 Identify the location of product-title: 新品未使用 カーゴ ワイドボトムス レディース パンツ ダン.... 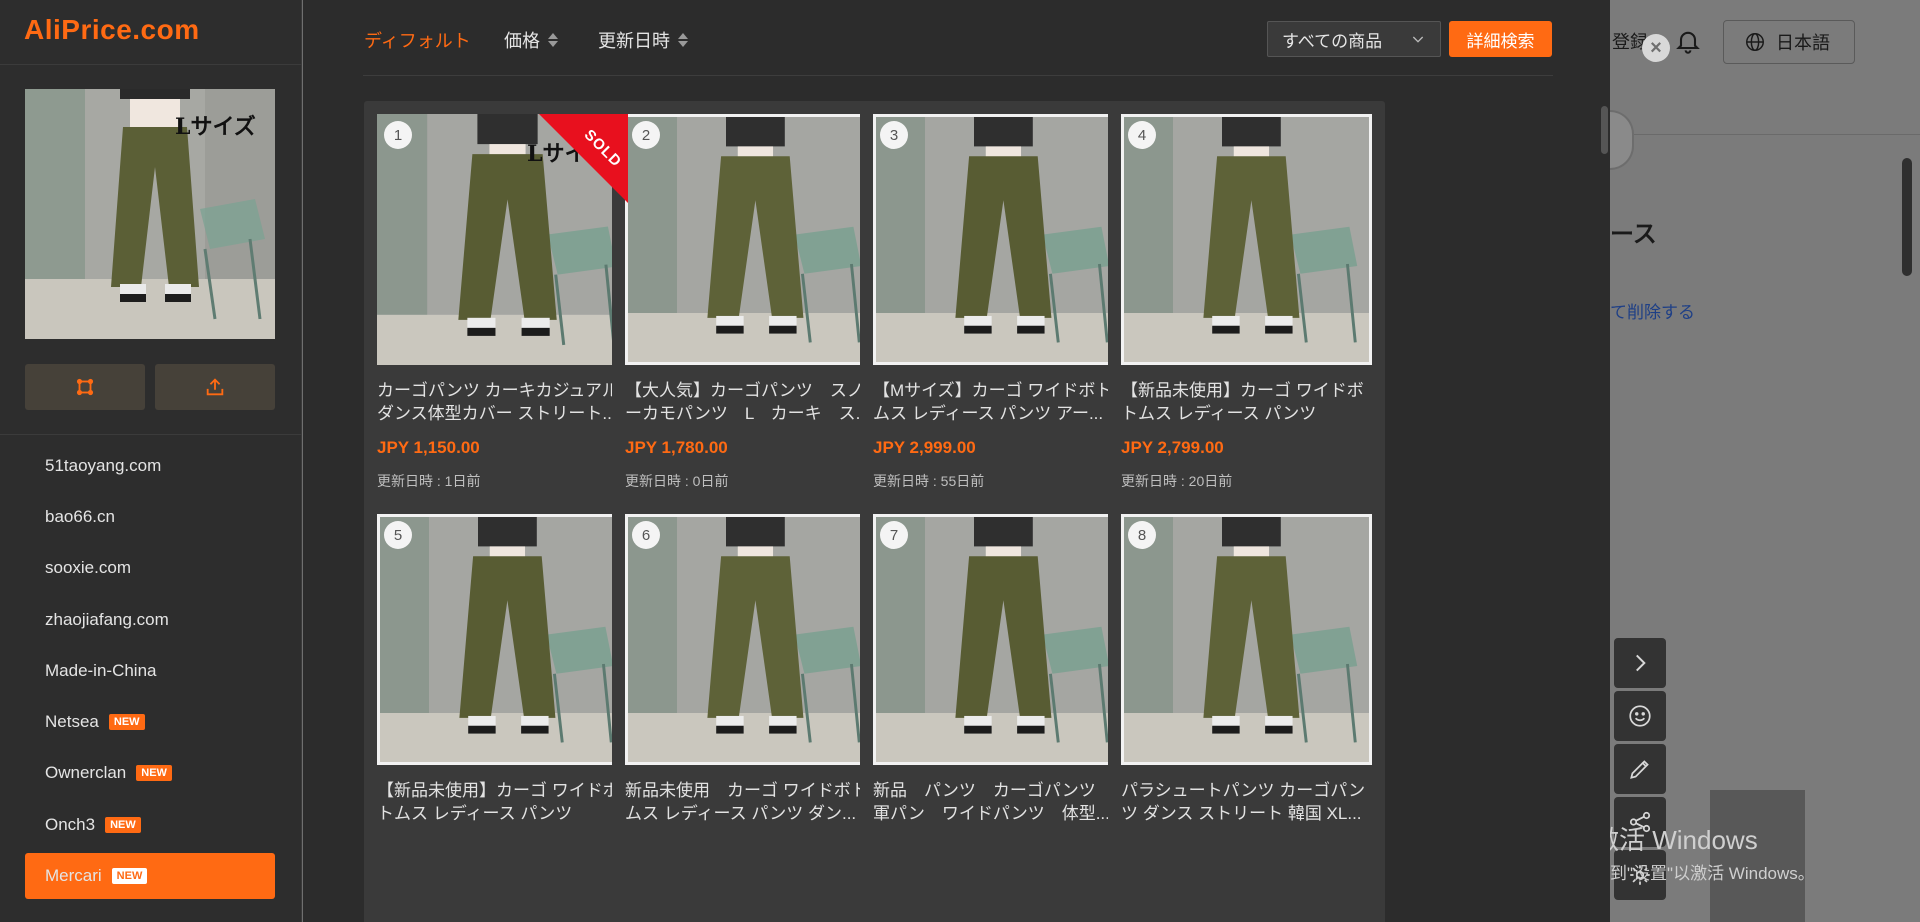
(752, 802).